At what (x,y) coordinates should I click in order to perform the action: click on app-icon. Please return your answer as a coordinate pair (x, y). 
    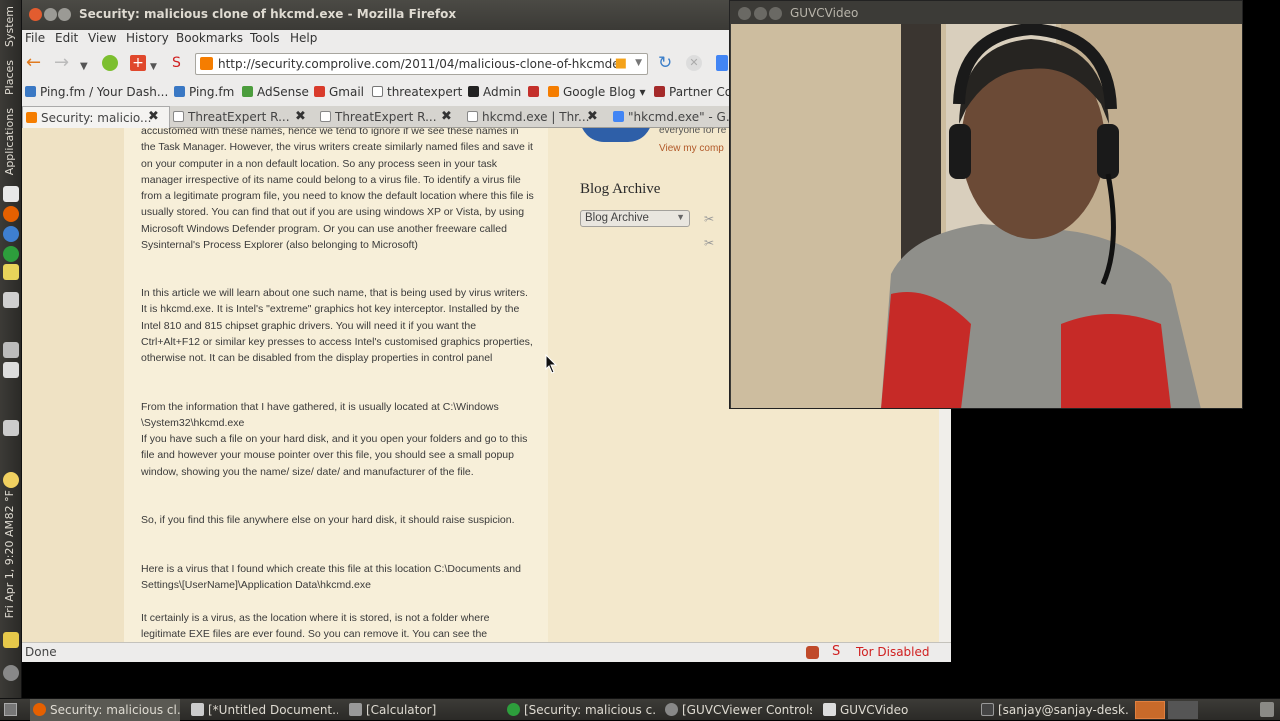
    Looking at the image, I should click on (11, 272).